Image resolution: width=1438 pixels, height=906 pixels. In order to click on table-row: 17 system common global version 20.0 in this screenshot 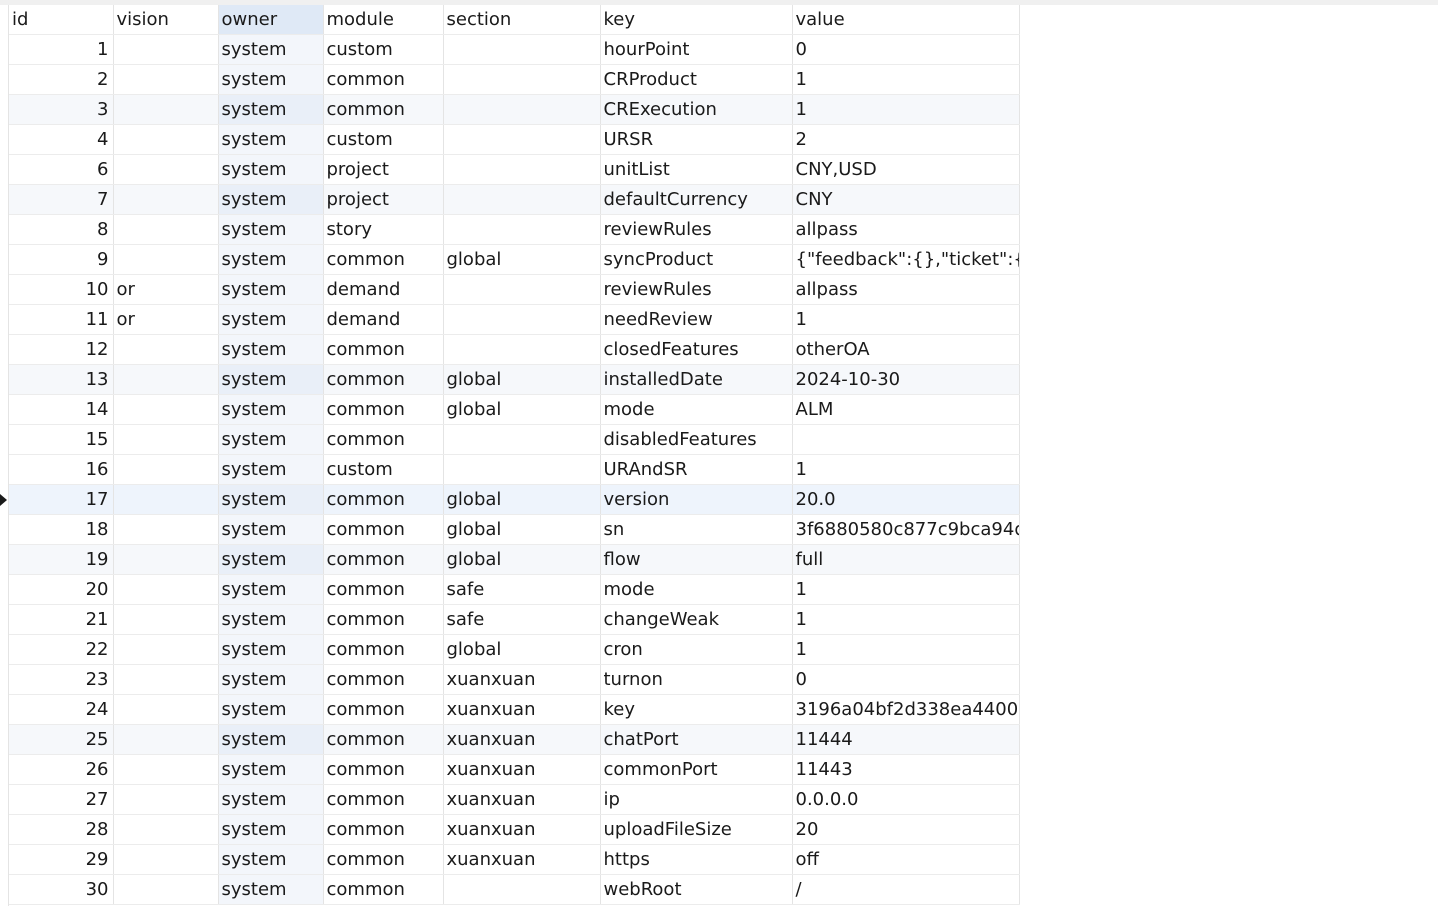, I will do `click(514, 499)`.